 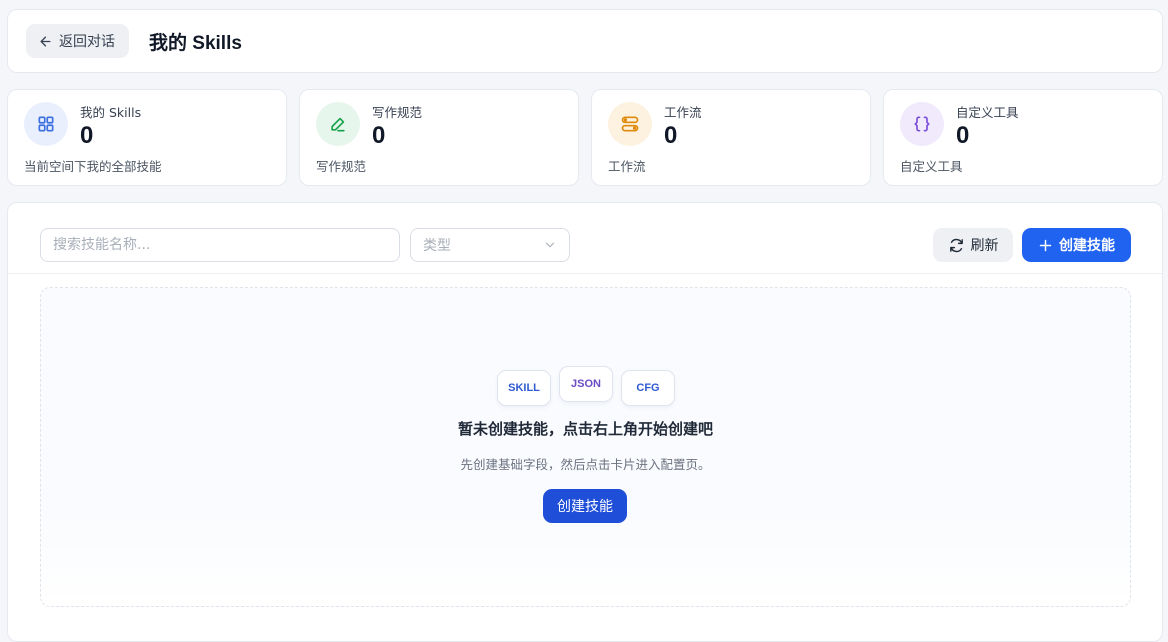 What do you see at coordinates (627, 166) in the screenshot?
I see `stat-description: 工作流` at bounding box center [627, 166].